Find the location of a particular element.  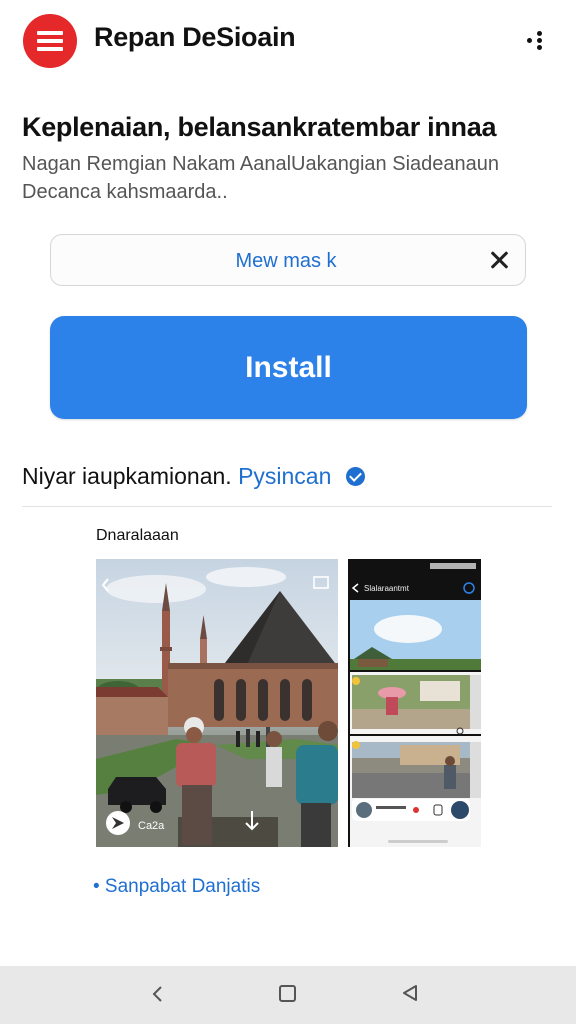

option-label: Mew mas k is located at coordinates (286, 261).